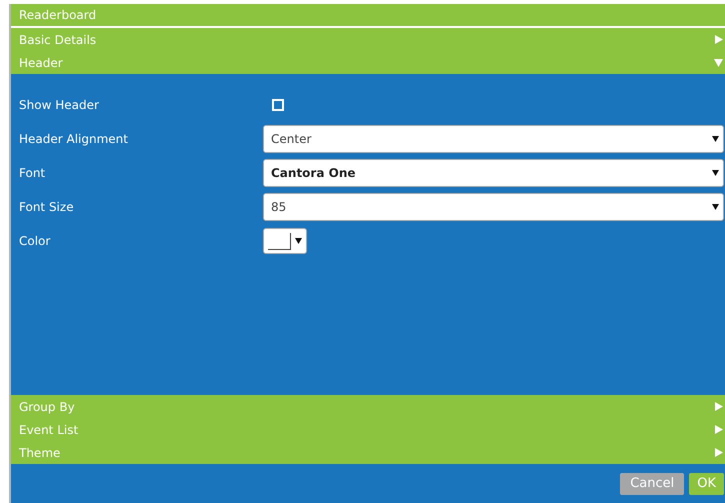  I want to click on section-title: Event List, so click(48, 429).